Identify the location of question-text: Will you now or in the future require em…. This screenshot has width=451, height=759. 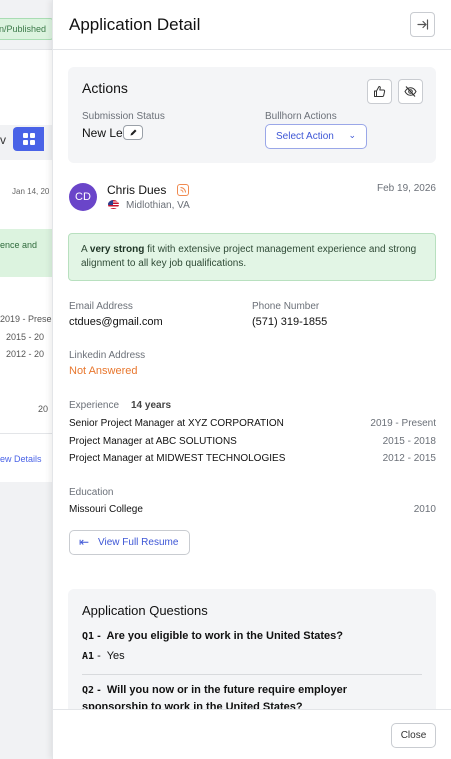
(226, 690).